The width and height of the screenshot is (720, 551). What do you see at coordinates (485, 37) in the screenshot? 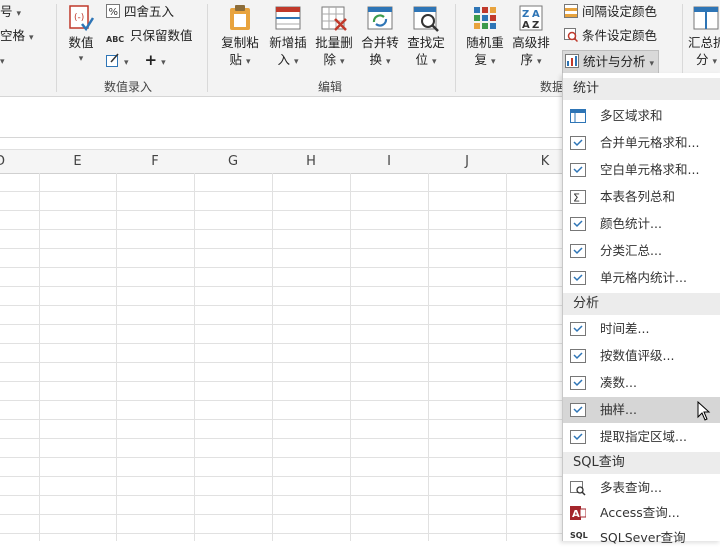
I see `random-repeat-button: 随机重 复 ▾` at bounding box center [485, 37].